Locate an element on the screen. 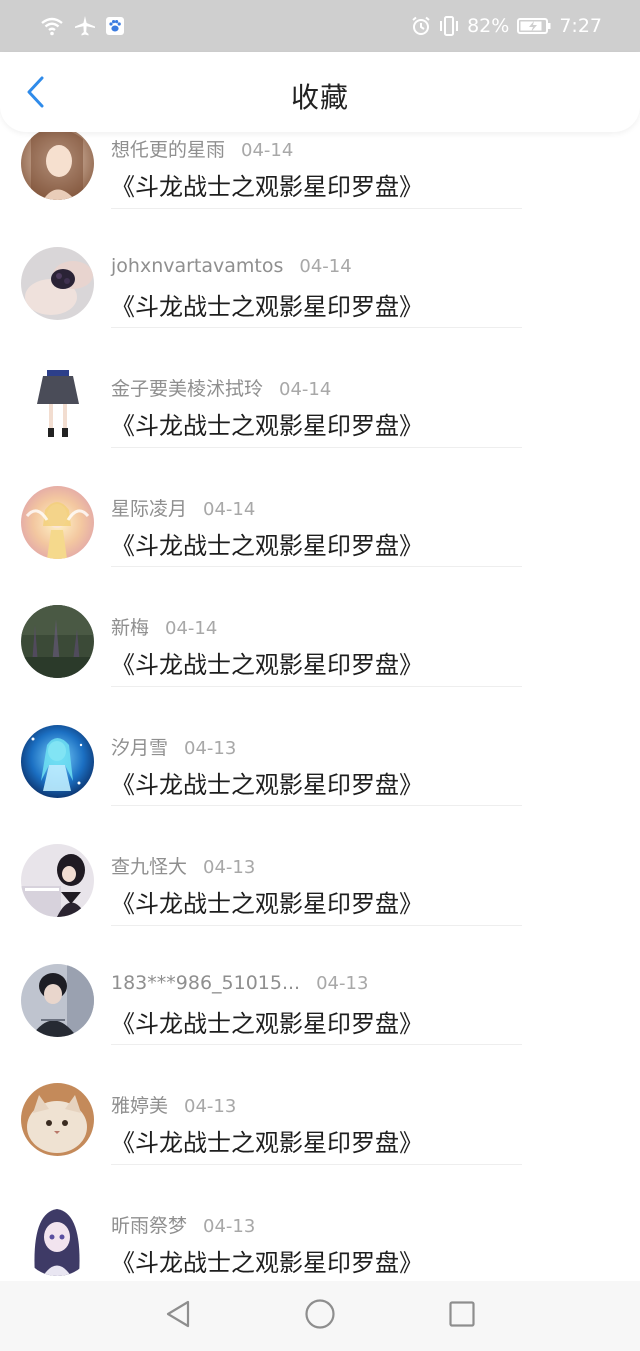 Image resolution: width=640 pixels, height=1351 pixels. status-left-icons is located at coordinates (82, 26).